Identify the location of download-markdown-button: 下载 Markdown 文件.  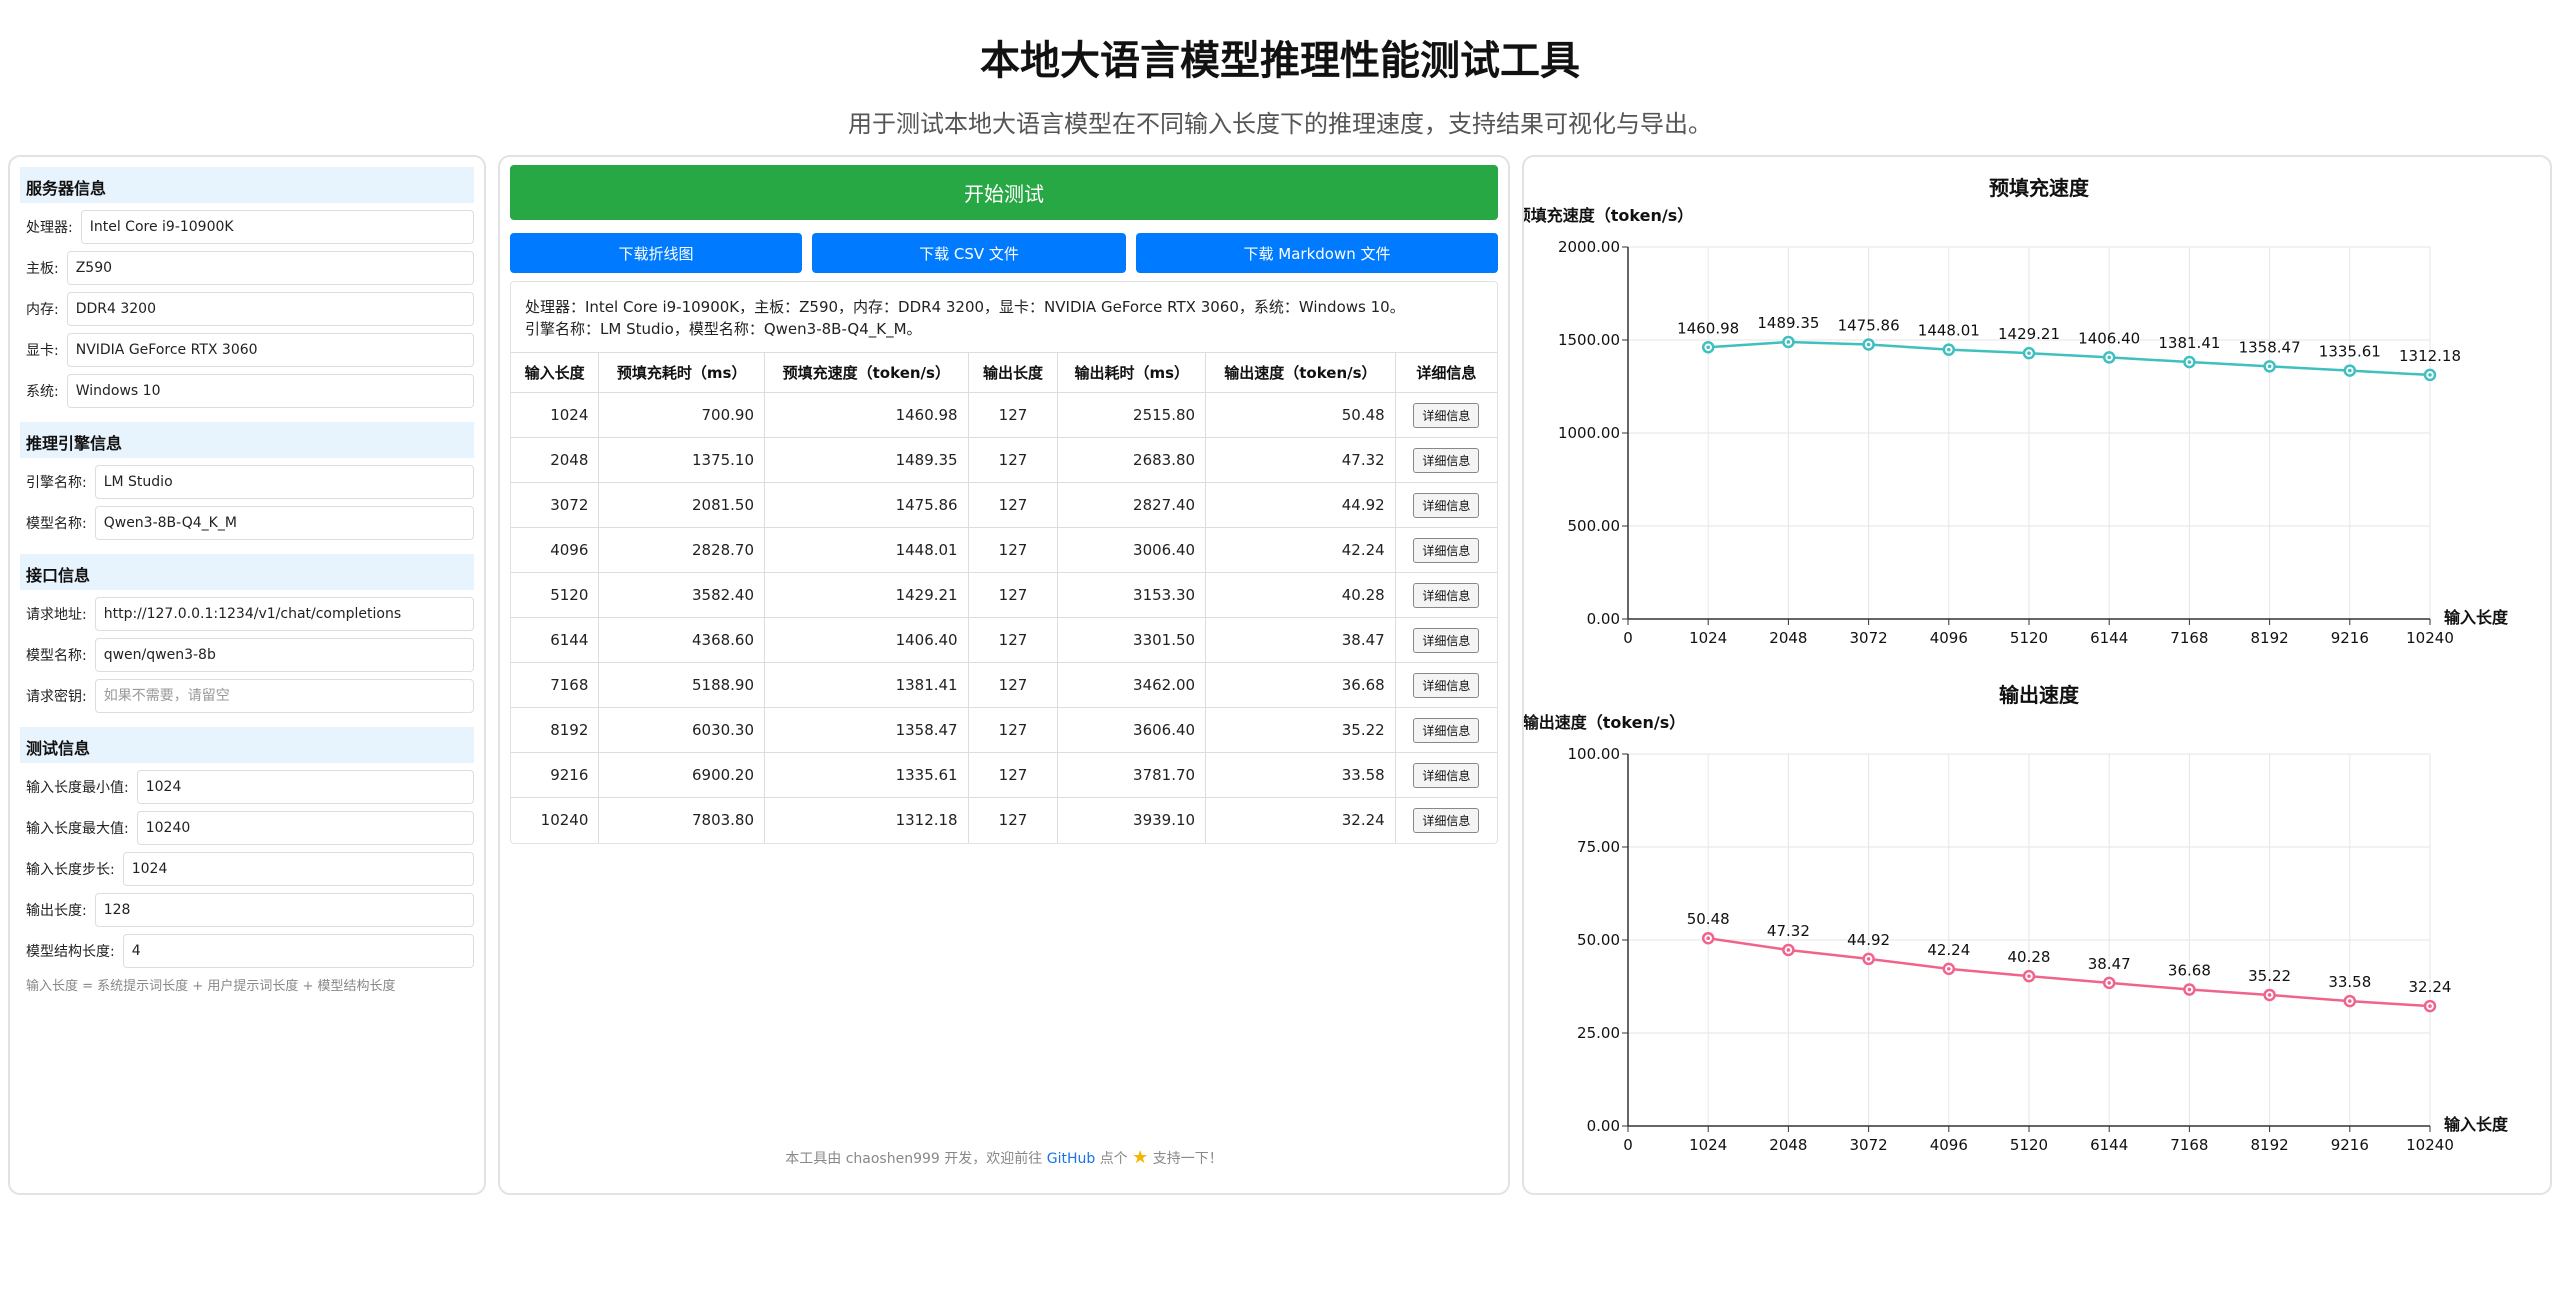
(1317, 253).